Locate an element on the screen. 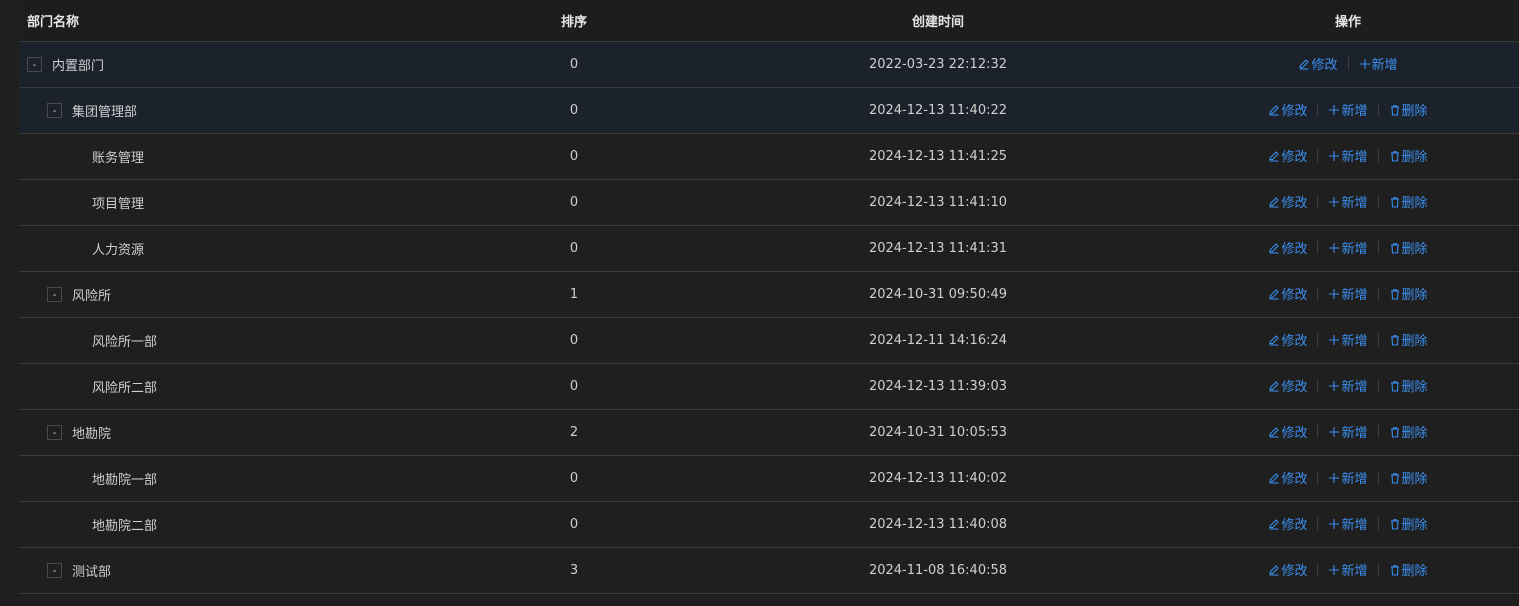 The image size is (1519, 606). dept-name-cell: - 测试部 is located at coordinates (234, 570).